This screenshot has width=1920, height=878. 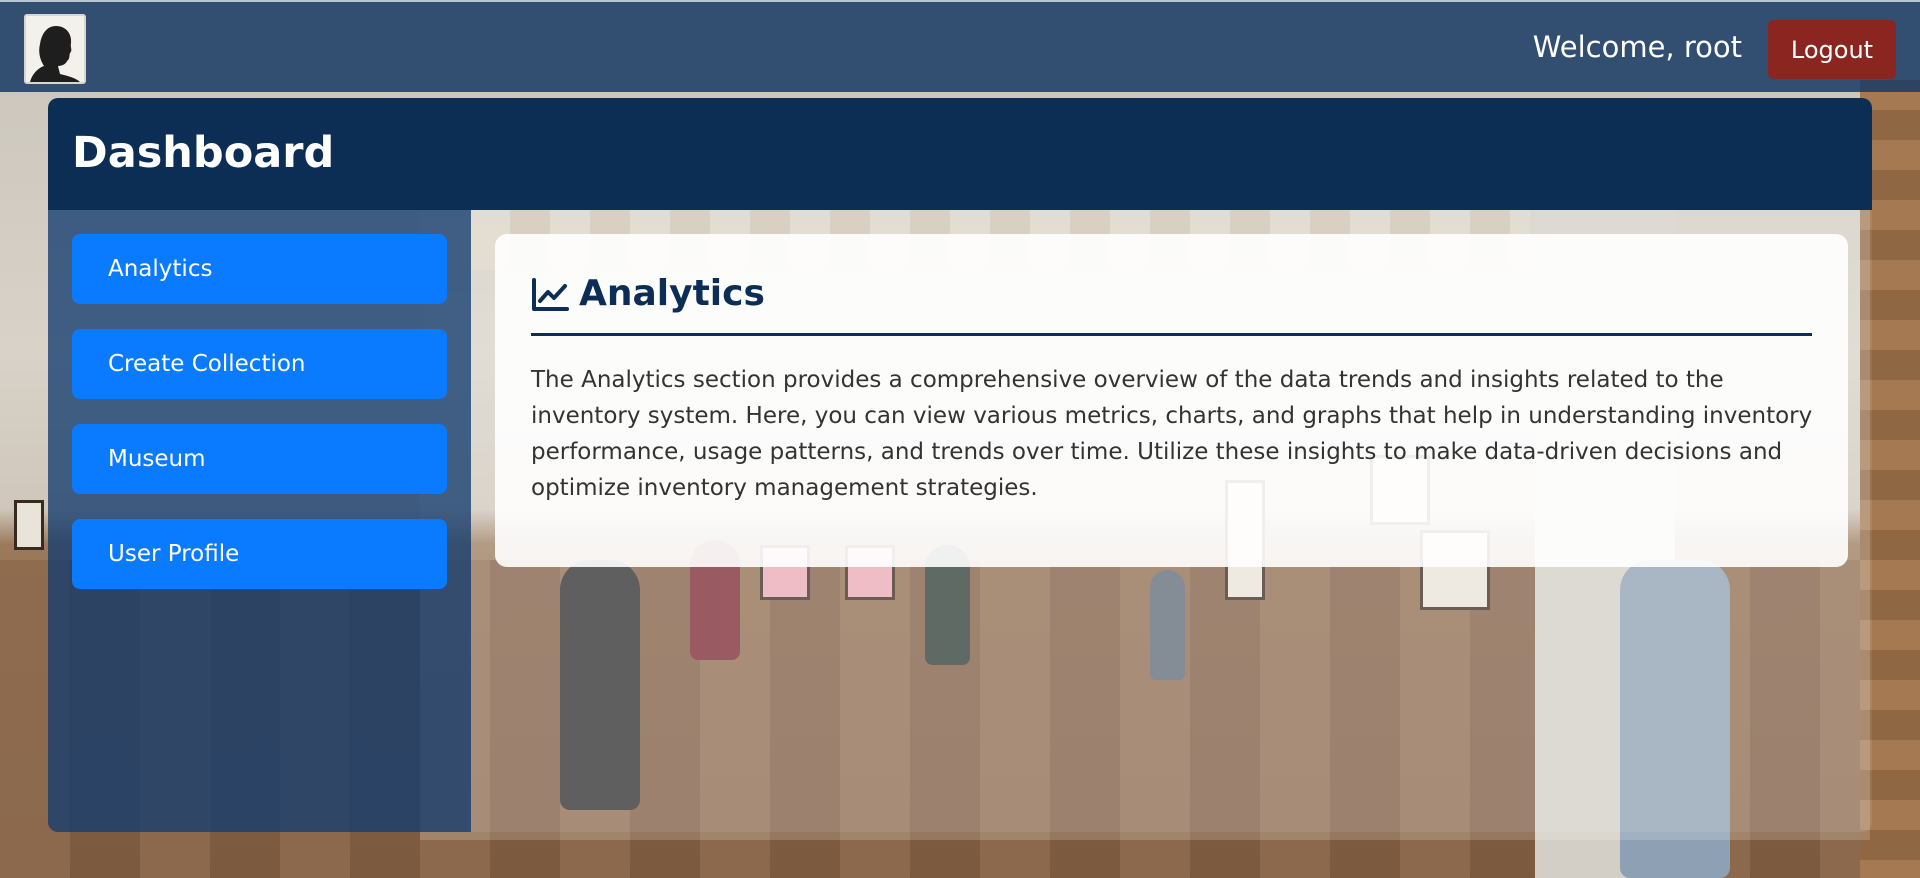 I want to click on silhouette-portrait-icon, so click(x=55, y=49).